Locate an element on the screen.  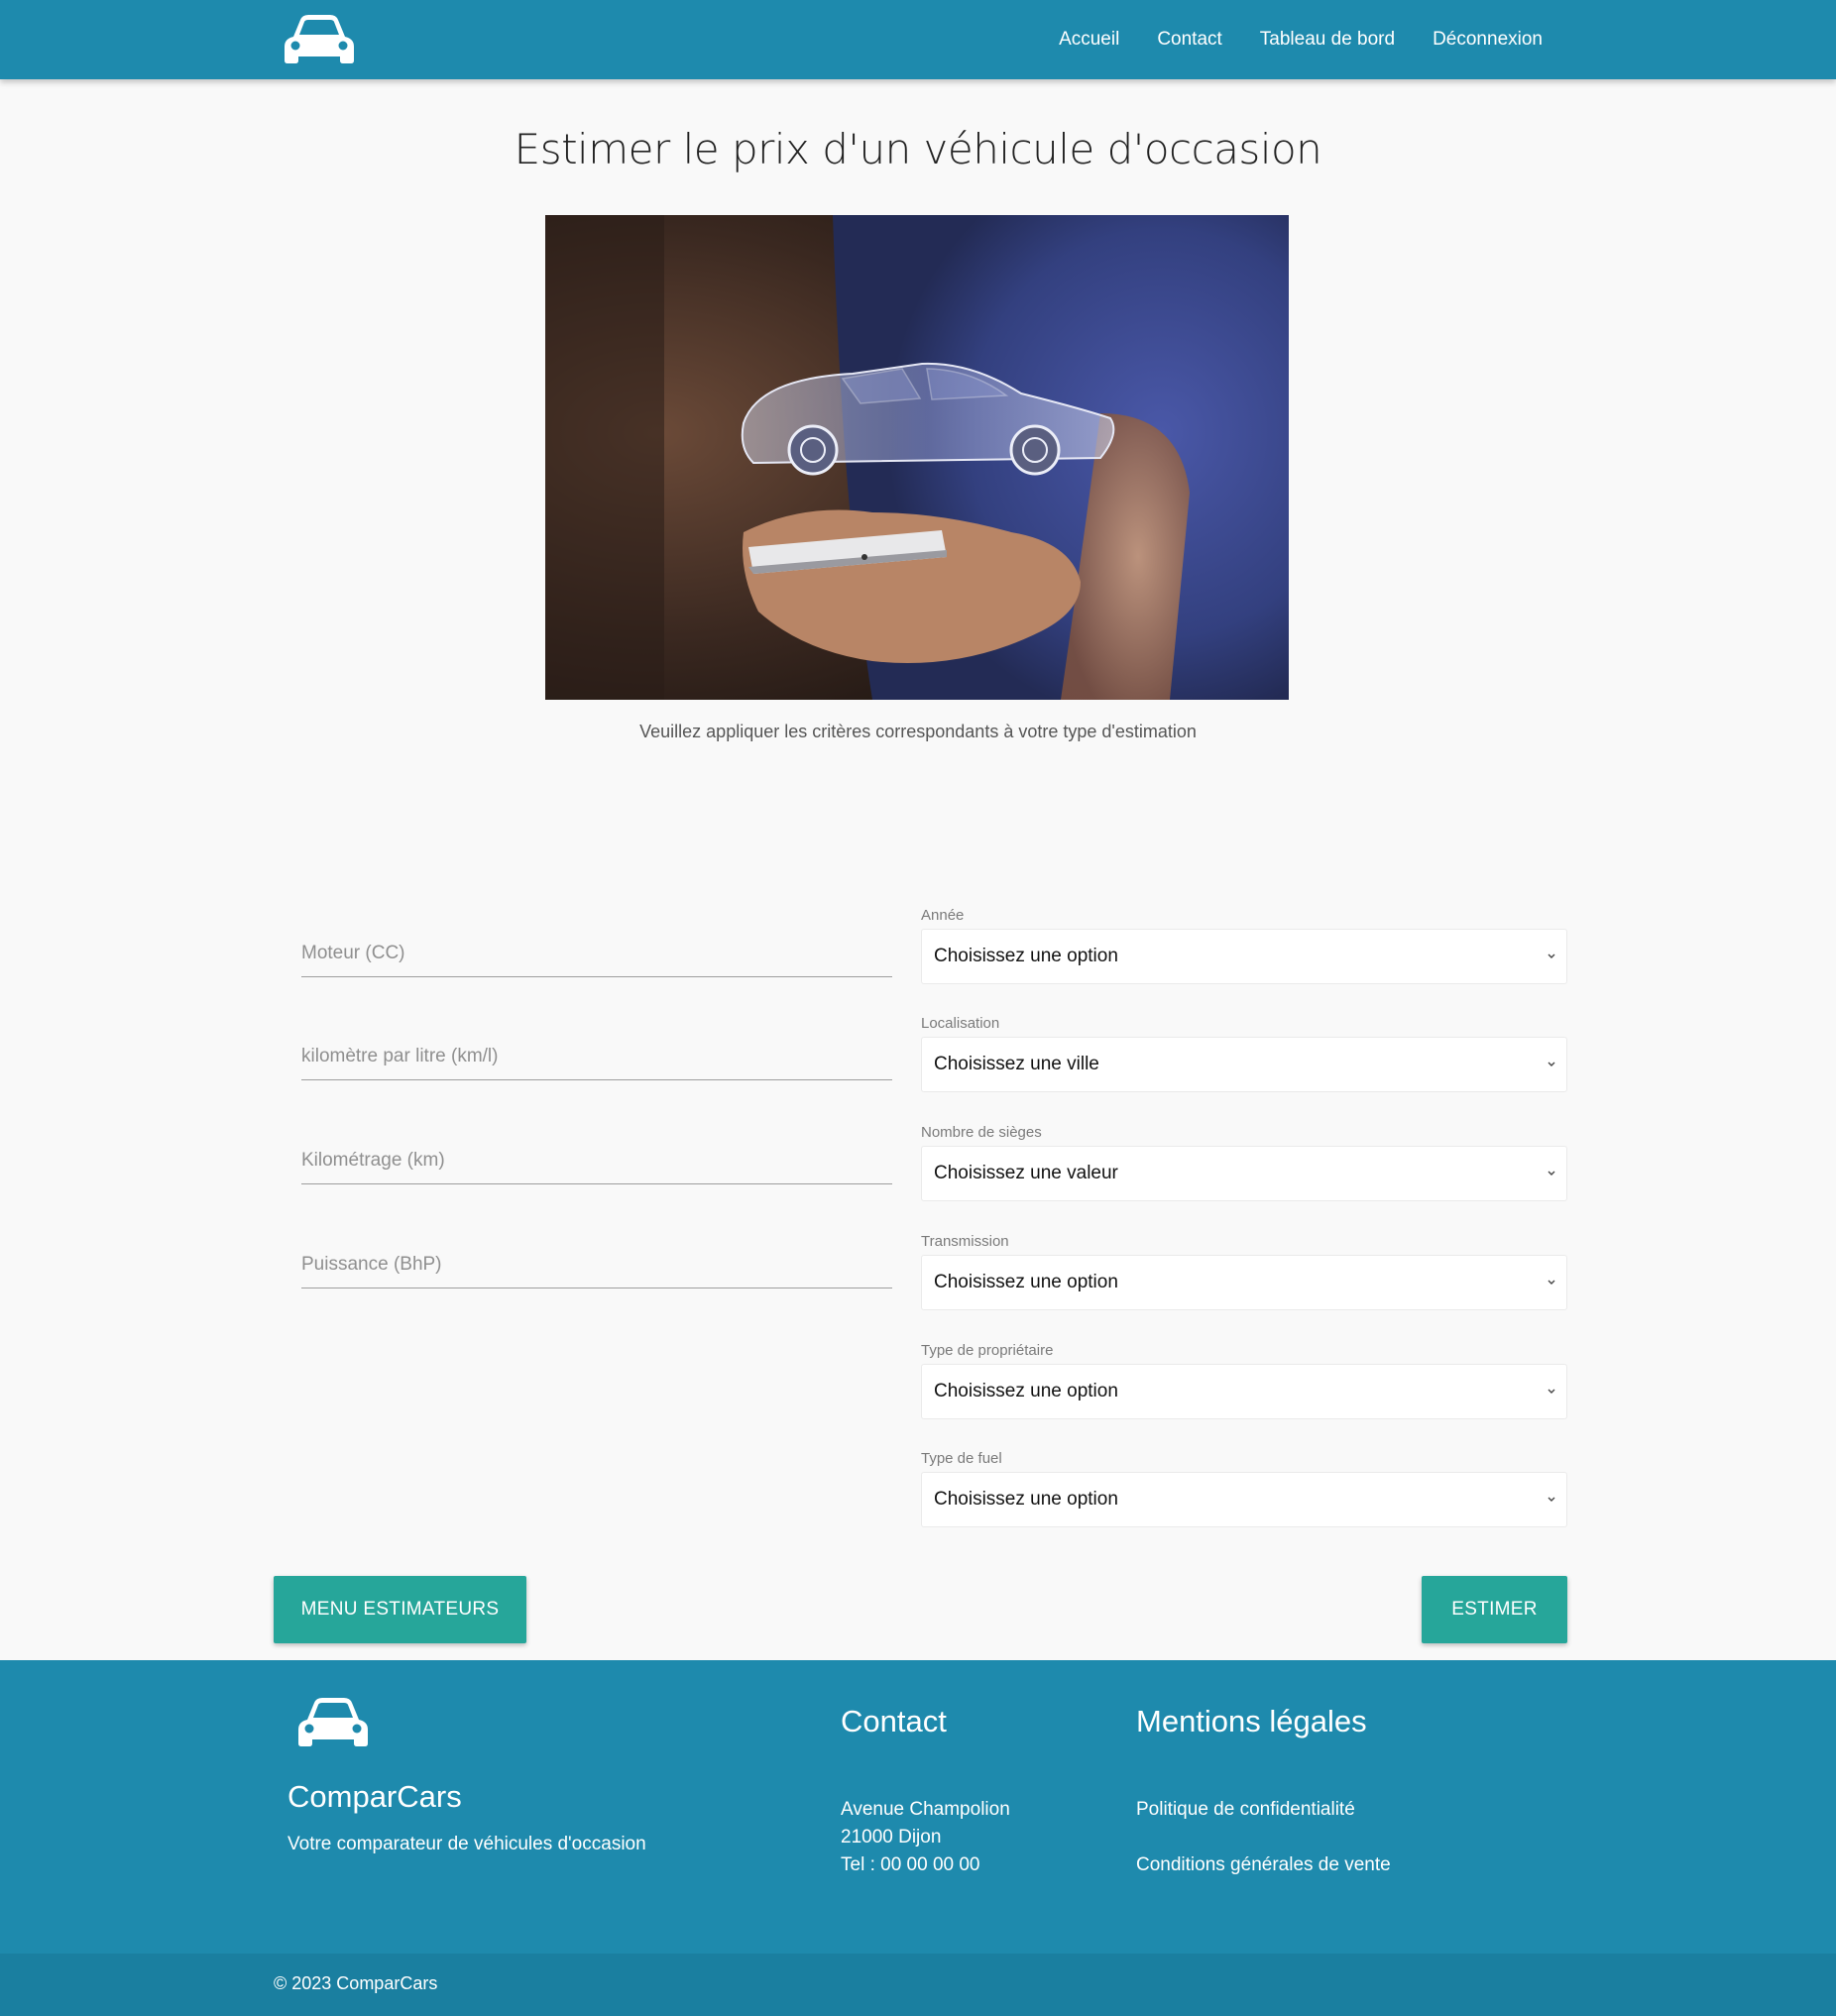
power-field is located at coordinates (596, 1260).